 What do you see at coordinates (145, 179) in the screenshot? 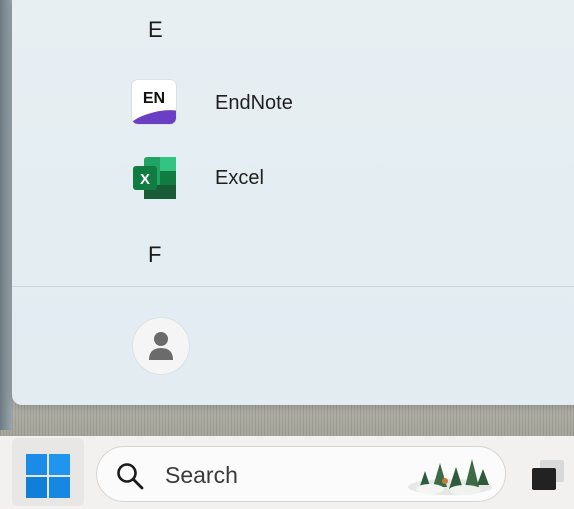
I see `excel-icon-label: X` at bounding box center [145, 179].